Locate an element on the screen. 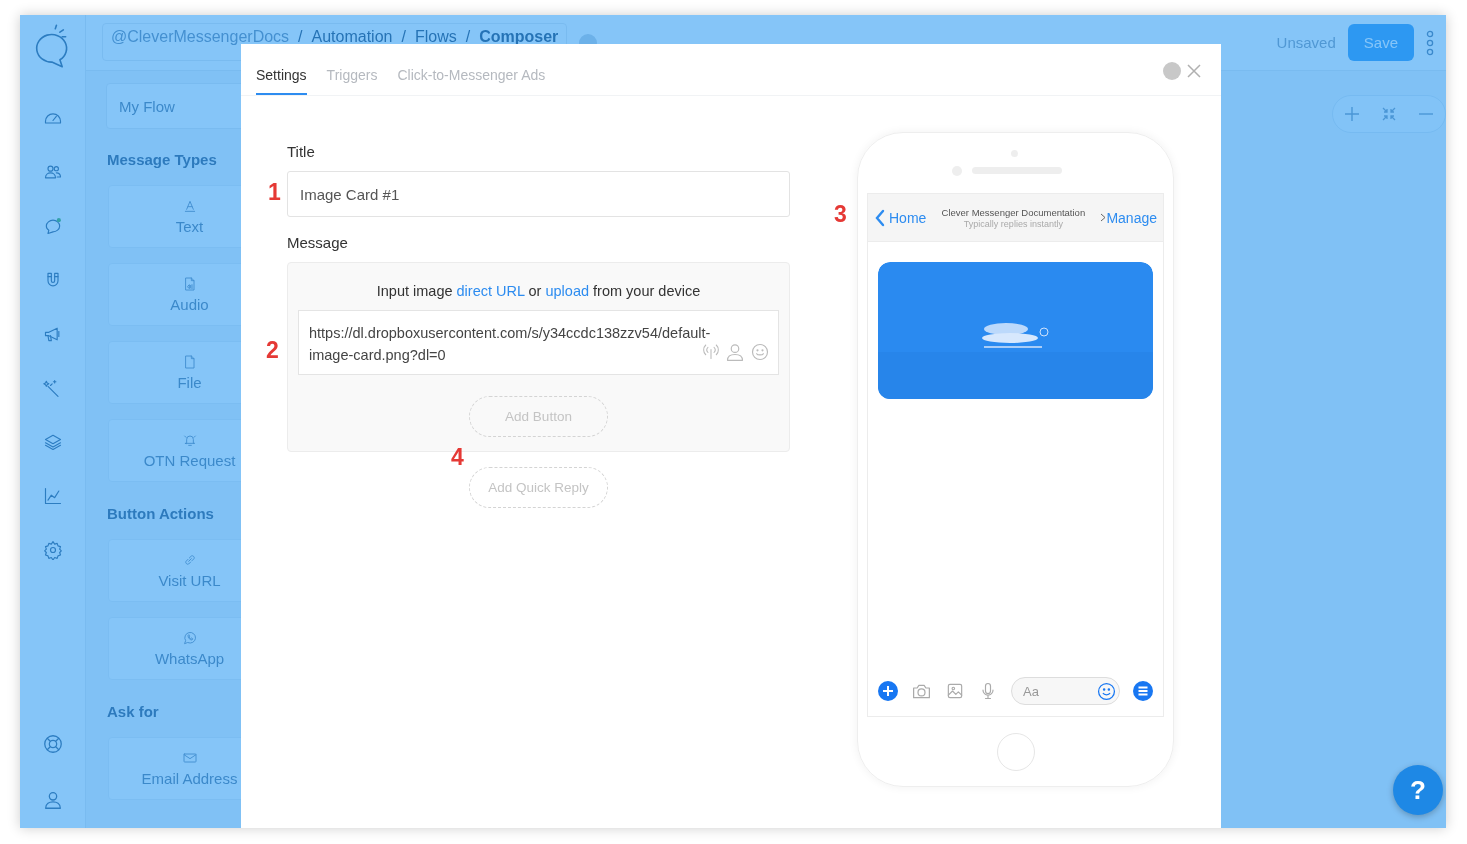 The width and height of the screenshot is (1467, 844). block-label: File is located at coordinates (189, 382).